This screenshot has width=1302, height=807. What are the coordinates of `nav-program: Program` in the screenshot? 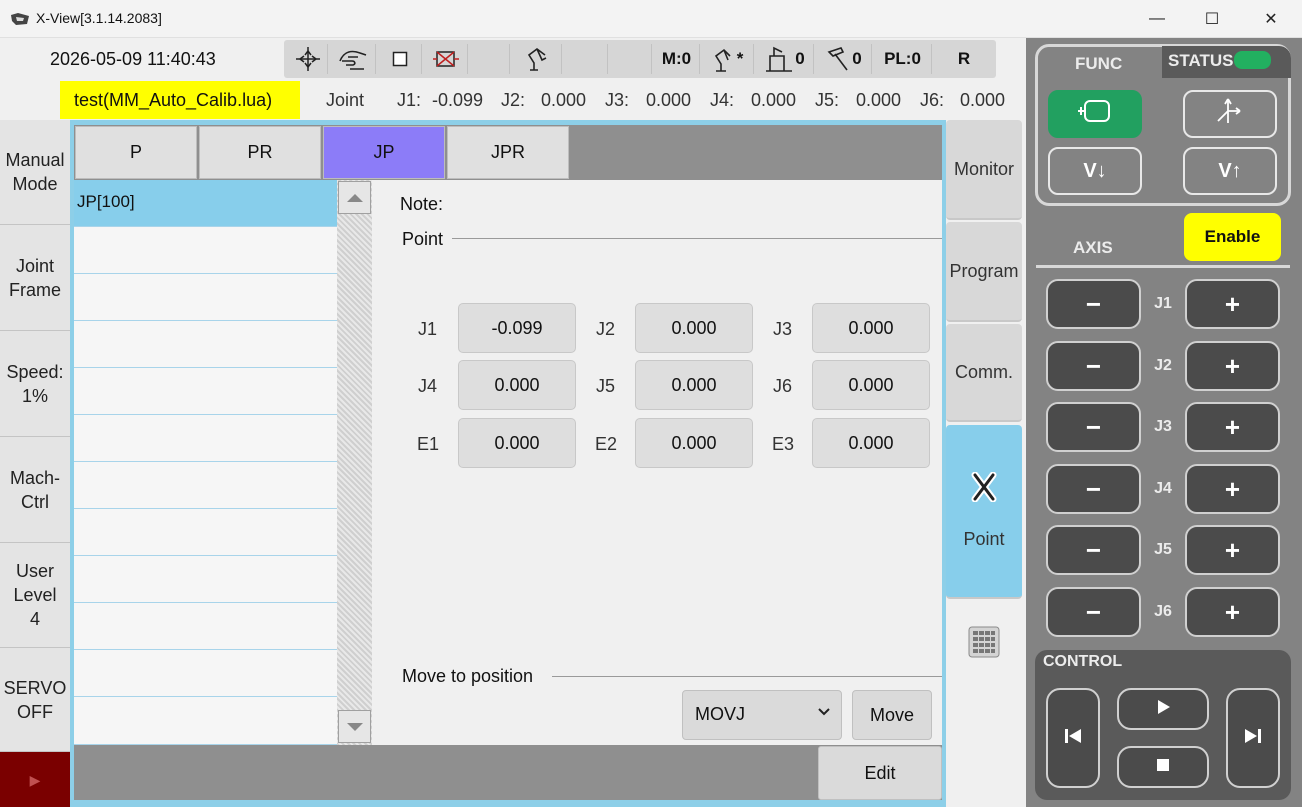 It's located at (984, 272).